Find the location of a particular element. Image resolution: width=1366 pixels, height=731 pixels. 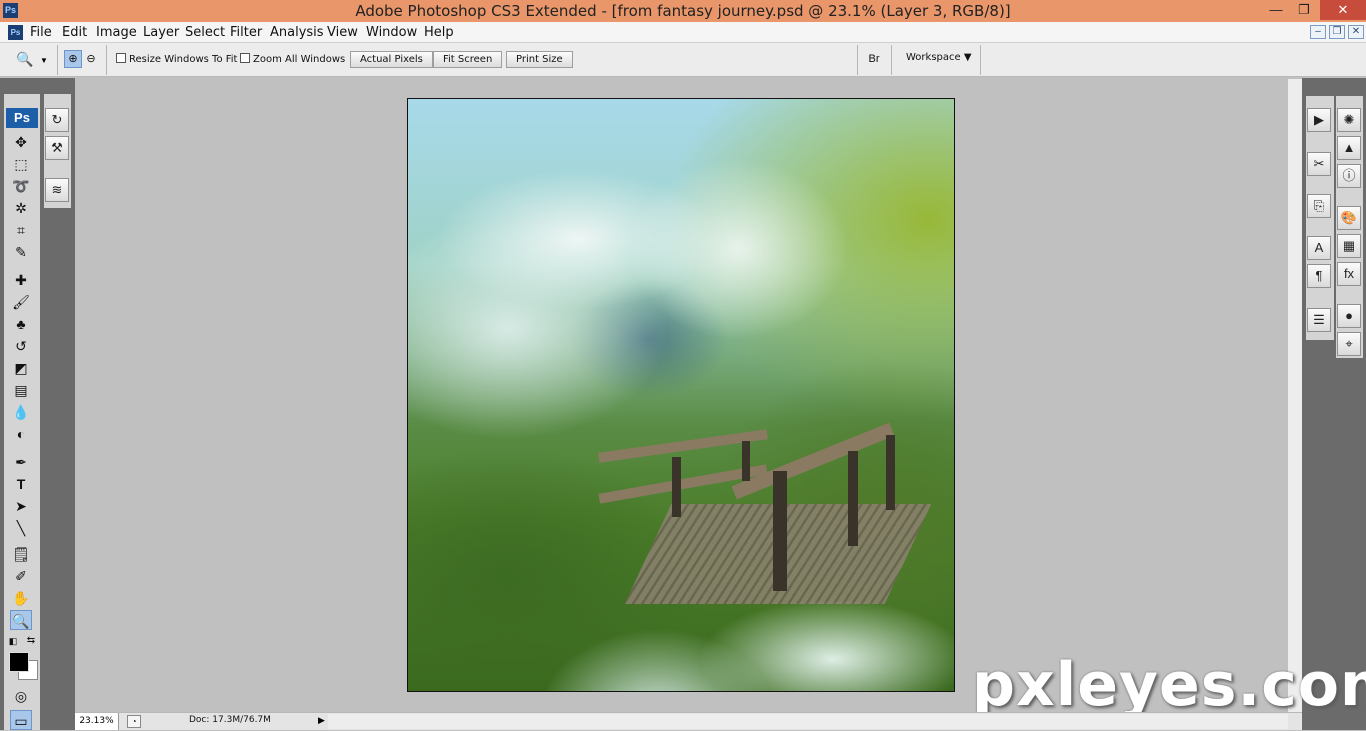

menu-image: Image is located at coordinates (116, 32).